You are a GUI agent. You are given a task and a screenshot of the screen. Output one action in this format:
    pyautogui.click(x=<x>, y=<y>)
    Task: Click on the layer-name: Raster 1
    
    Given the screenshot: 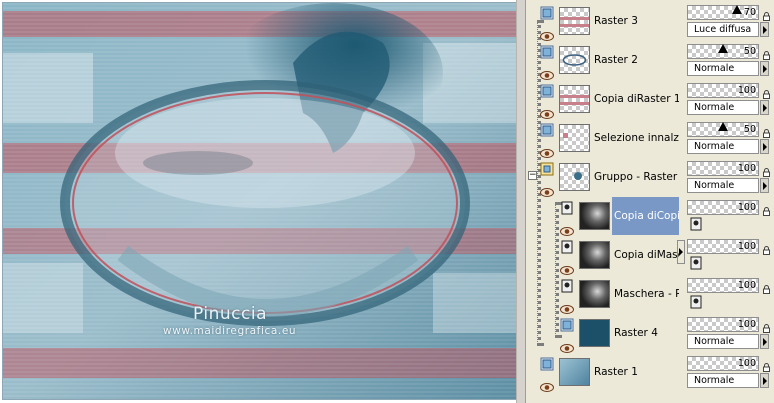 What is the action you would take?
    pyautogui.click(x=635, y=372)
    